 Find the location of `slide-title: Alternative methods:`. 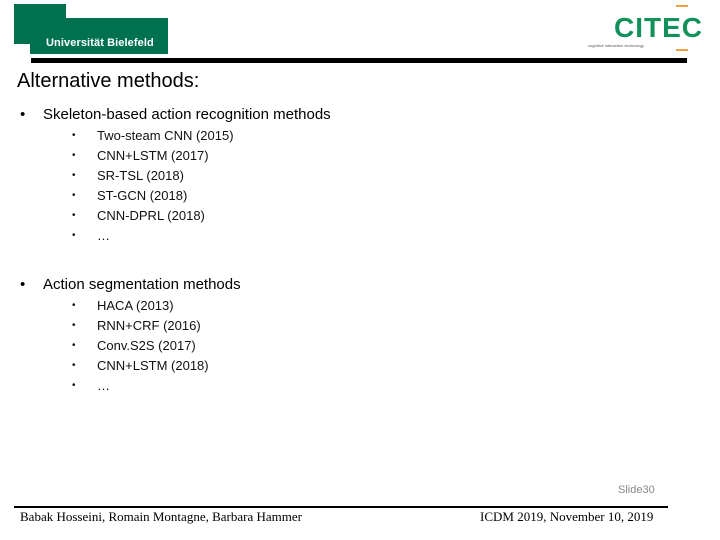

slide-title: Alternative methods: is located at coordinates (108, 81).